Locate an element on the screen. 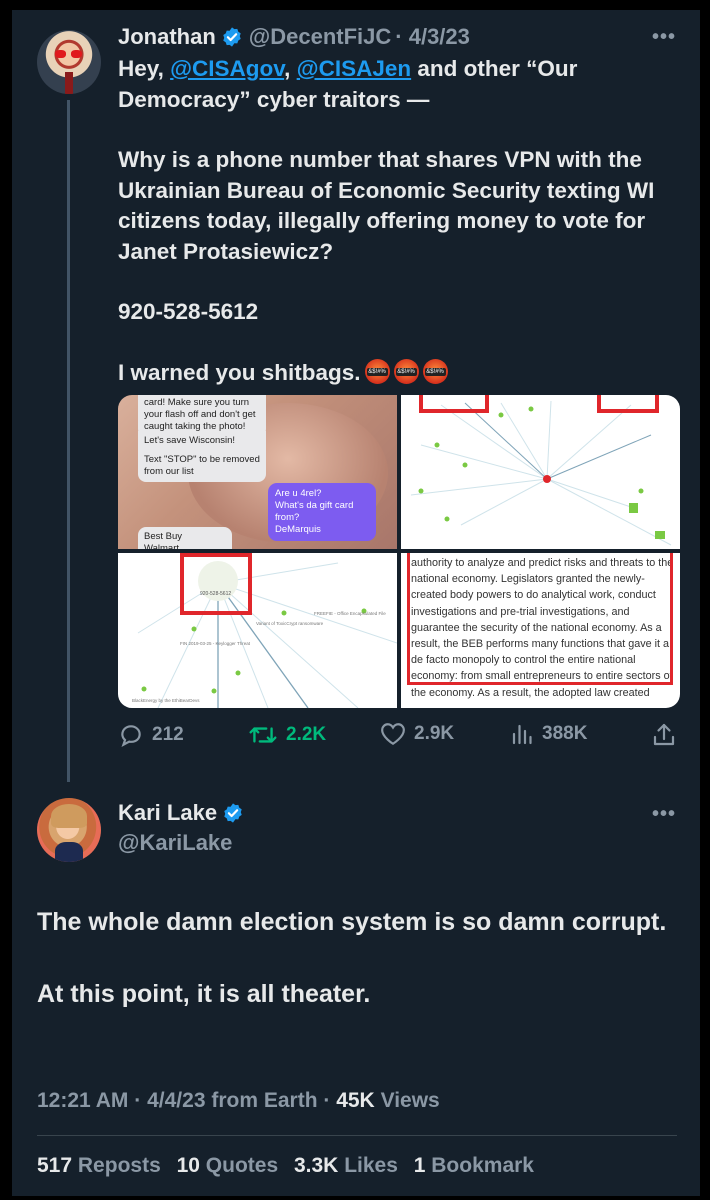  graph-label: Variant of ToxicCrypt ransomware is located at coordinates (290, 623).